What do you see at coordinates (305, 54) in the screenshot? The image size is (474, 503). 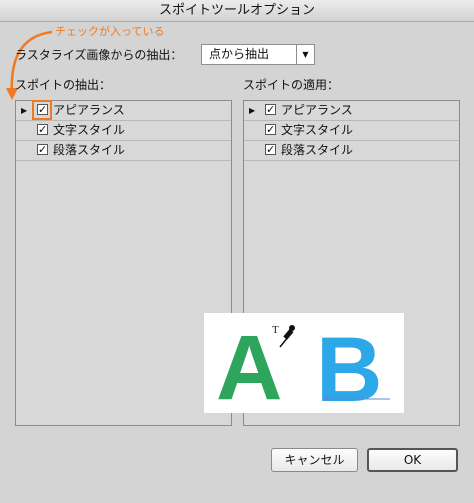 I see `dropdown-arrow-icon: ▼` at bounding box center [305, 54].